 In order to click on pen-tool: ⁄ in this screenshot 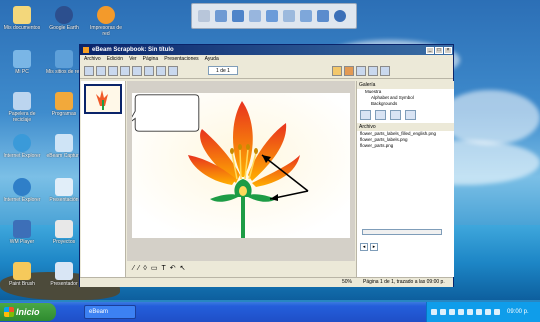, I will do `click(133, 268)`.